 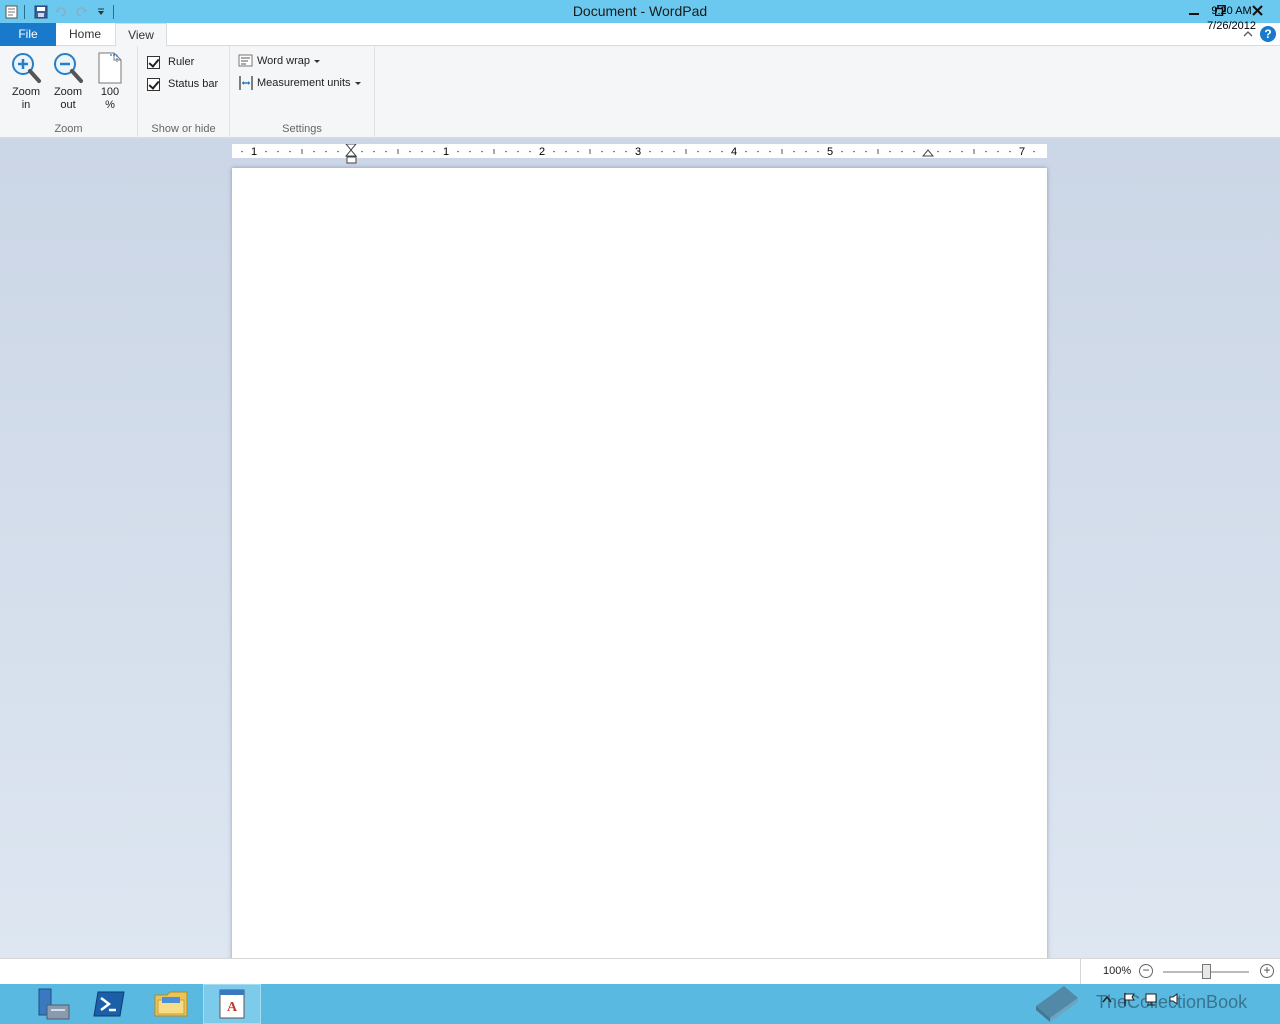 I want to click on folder-icon, so click(x=171, y=1004).